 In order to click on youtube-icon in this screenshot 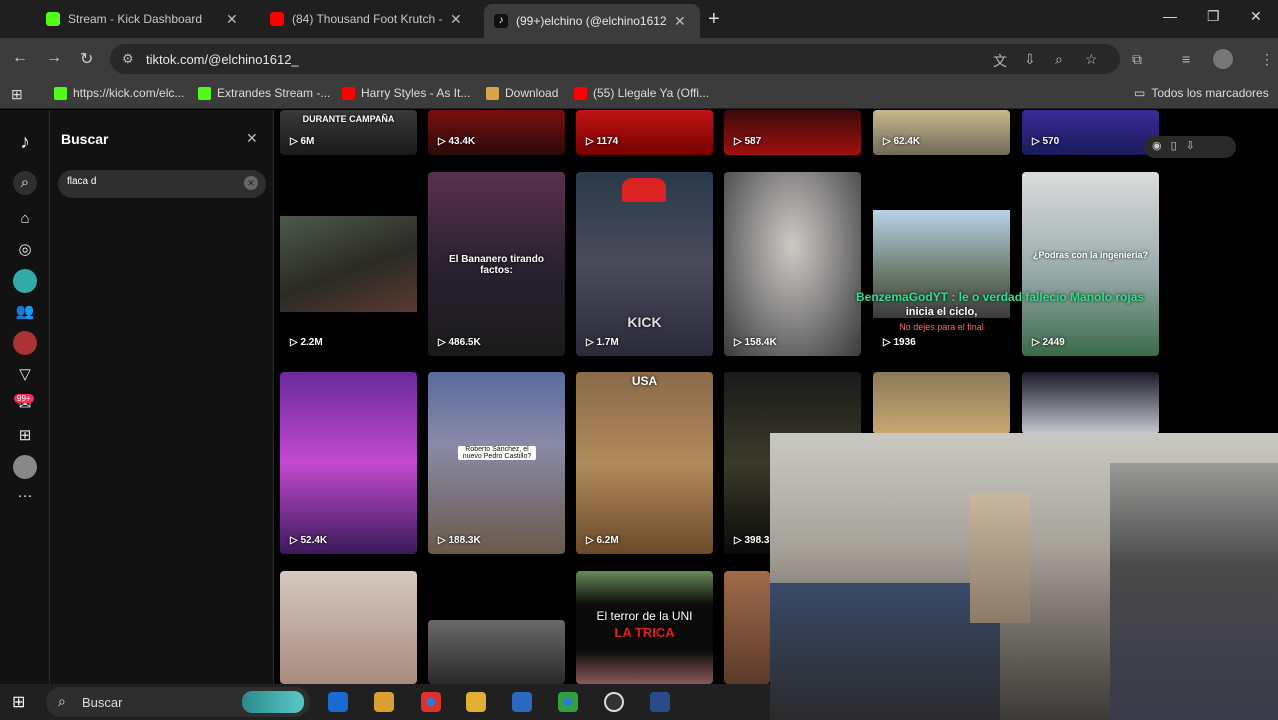, I will do `click(580, 93)`.